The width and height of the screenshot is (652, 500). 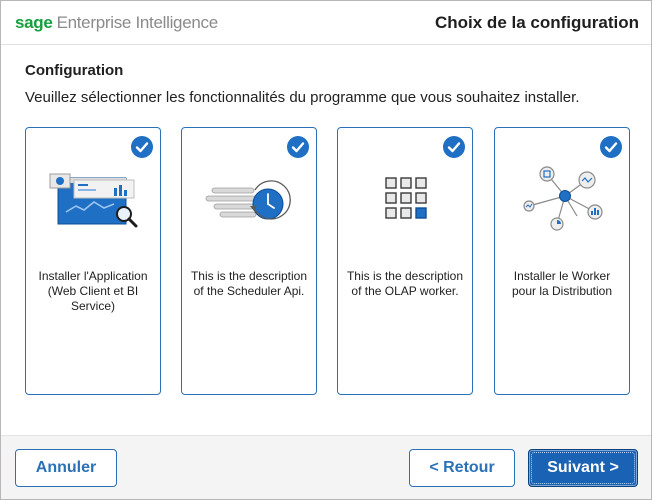 I want to click on feature-card-distribution-worker: Installer le Worker pour la Distribution, so click(x=562, y=261).